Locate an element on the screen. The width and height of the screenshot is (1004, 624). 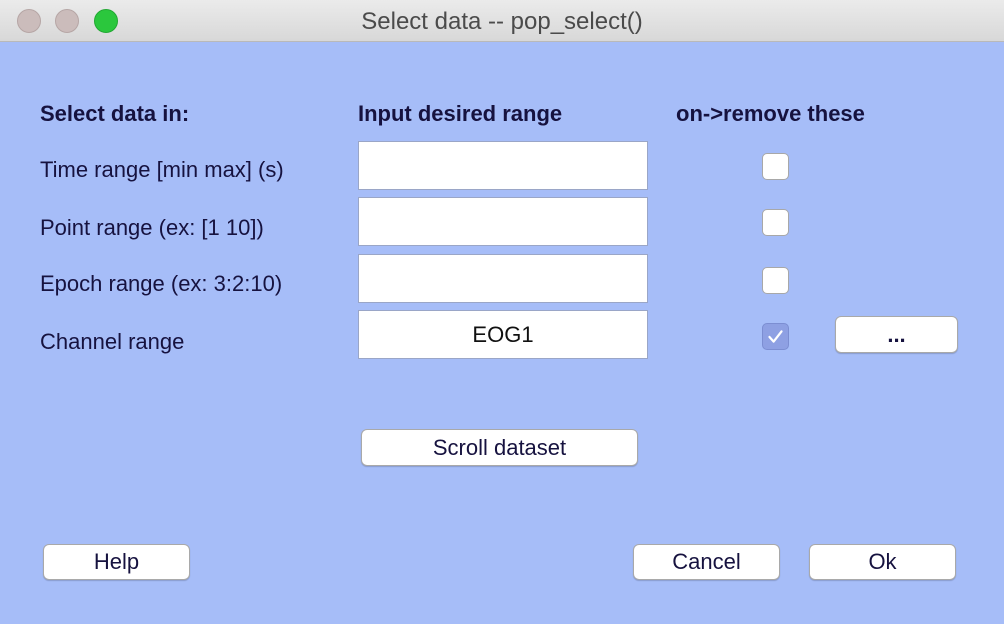
header-input-desired-range: Input desired range is located at coordinates (460, 113).